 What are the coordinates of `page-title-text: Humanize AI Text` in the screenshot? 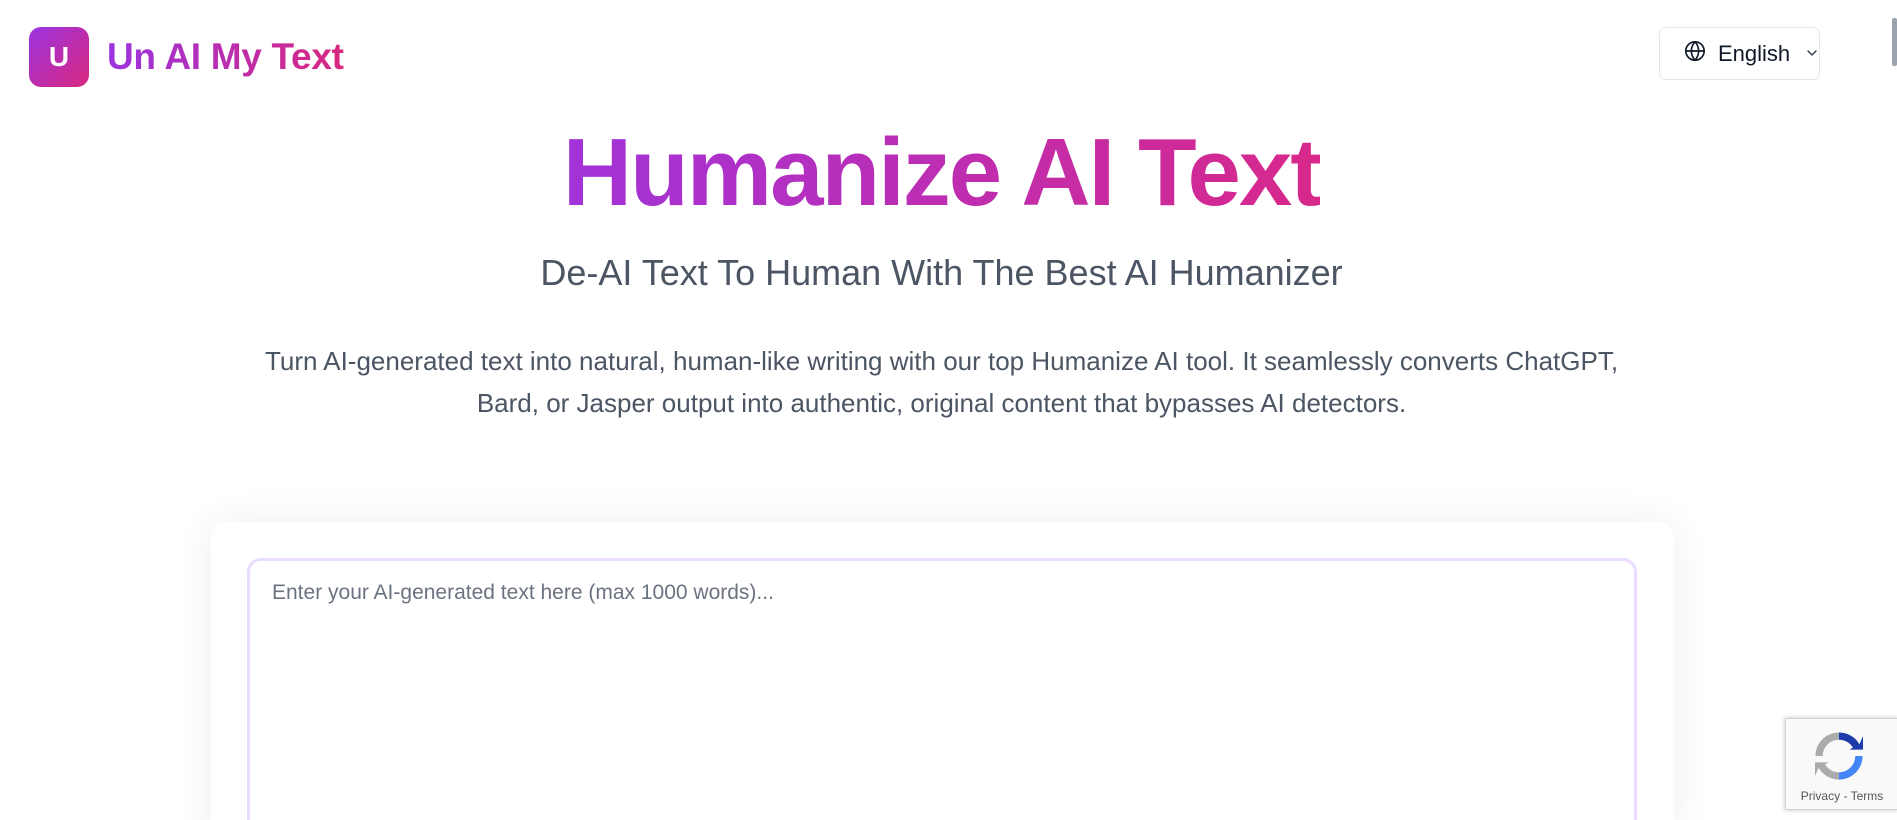 It's located at (942, 172).